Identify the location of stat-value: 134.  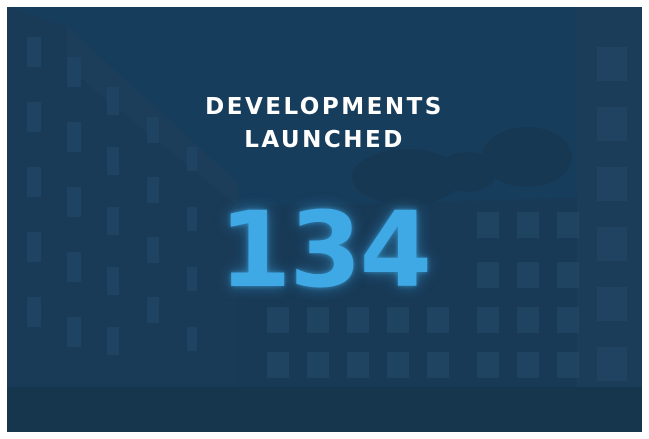
(325, 250).